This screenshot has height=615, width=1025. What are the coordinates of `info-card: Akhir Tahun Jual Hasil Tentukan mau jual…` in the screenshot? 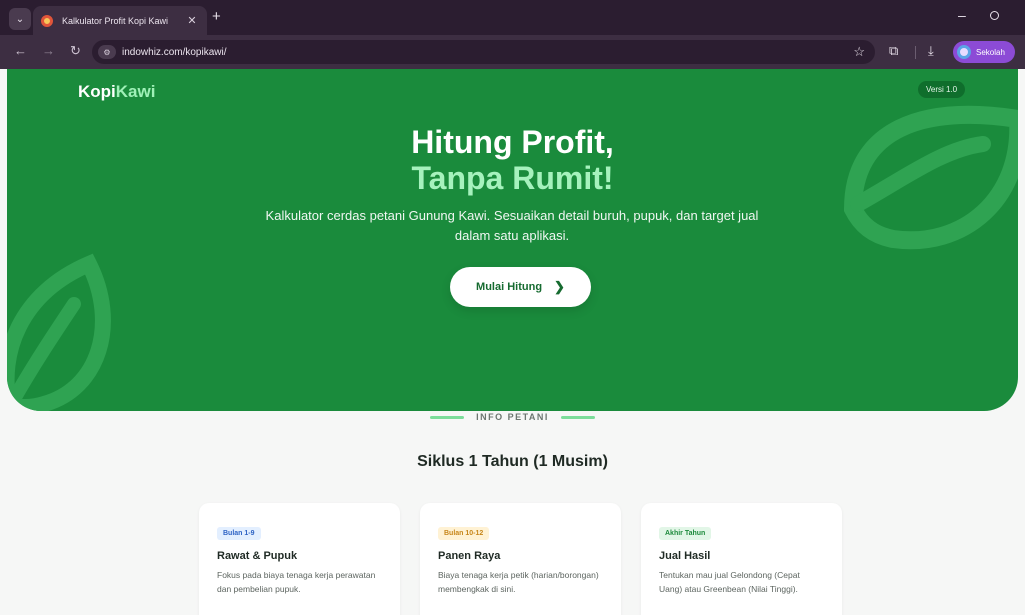 It's located at (741, 559).